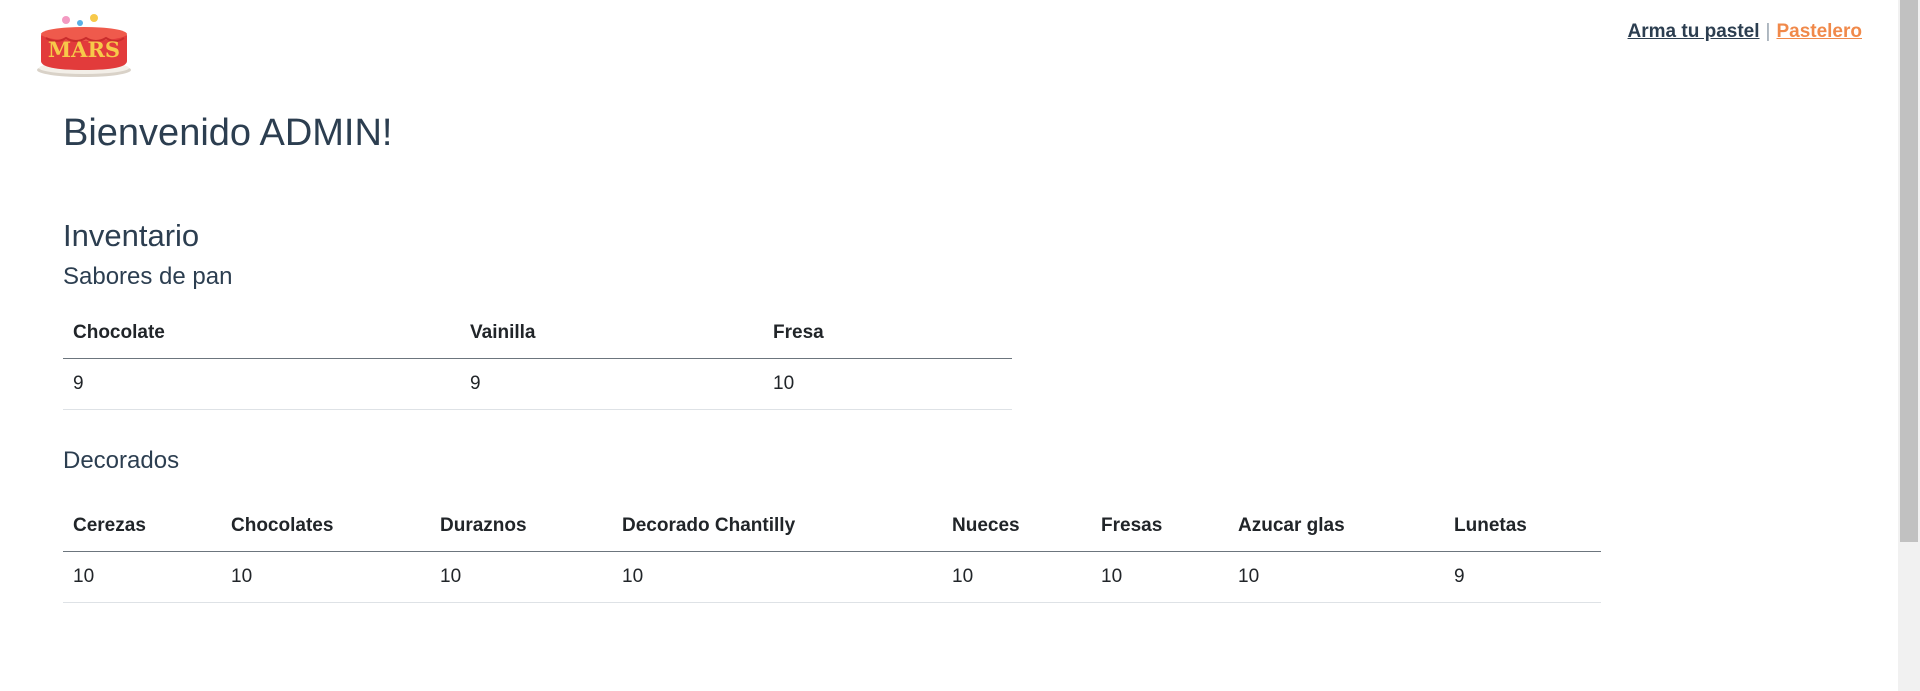  Describe the element at coordinates (84, 49) in the screenshot. I see `logo-text: MARS` at that location.